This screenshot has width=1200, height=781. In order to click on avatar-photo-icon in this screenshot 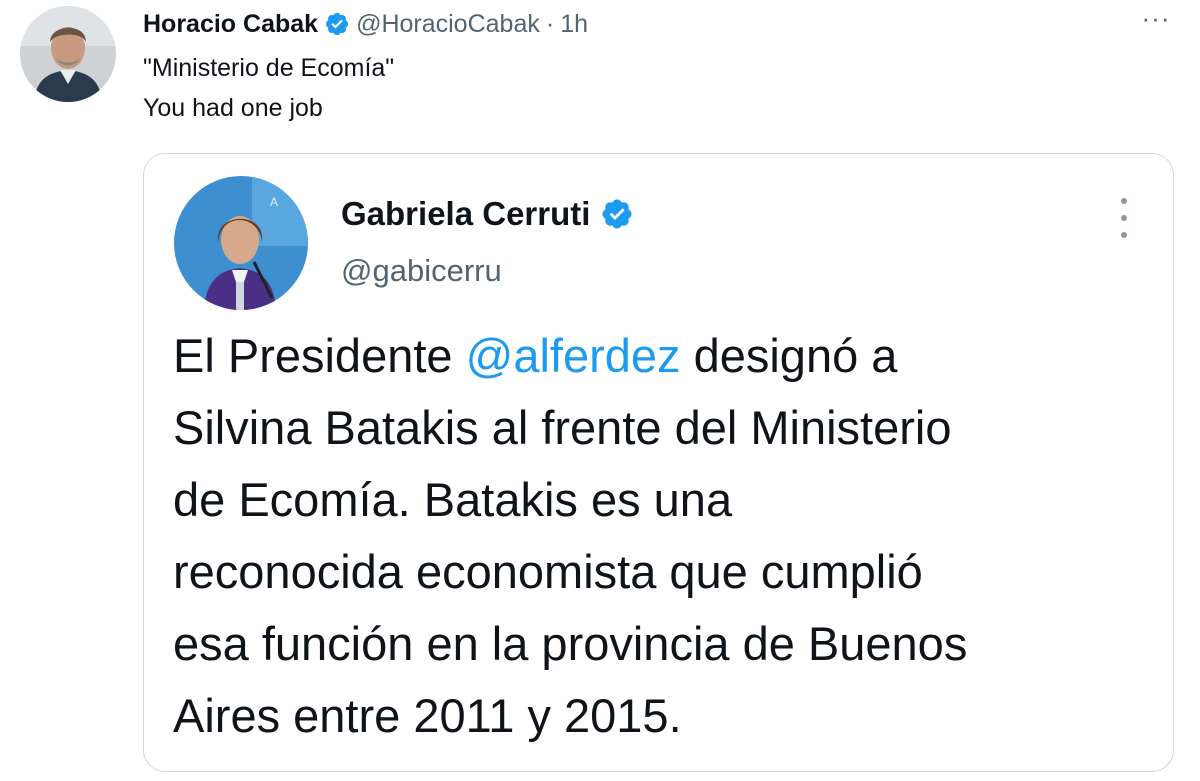, I will do `click(68, 54)`.